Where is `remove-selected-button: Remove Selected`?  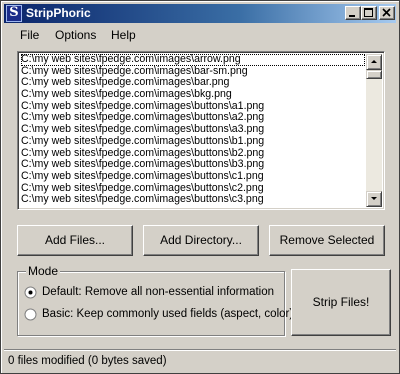 remove-selected-button: Remove Selected is located at coordinates (327, 240).